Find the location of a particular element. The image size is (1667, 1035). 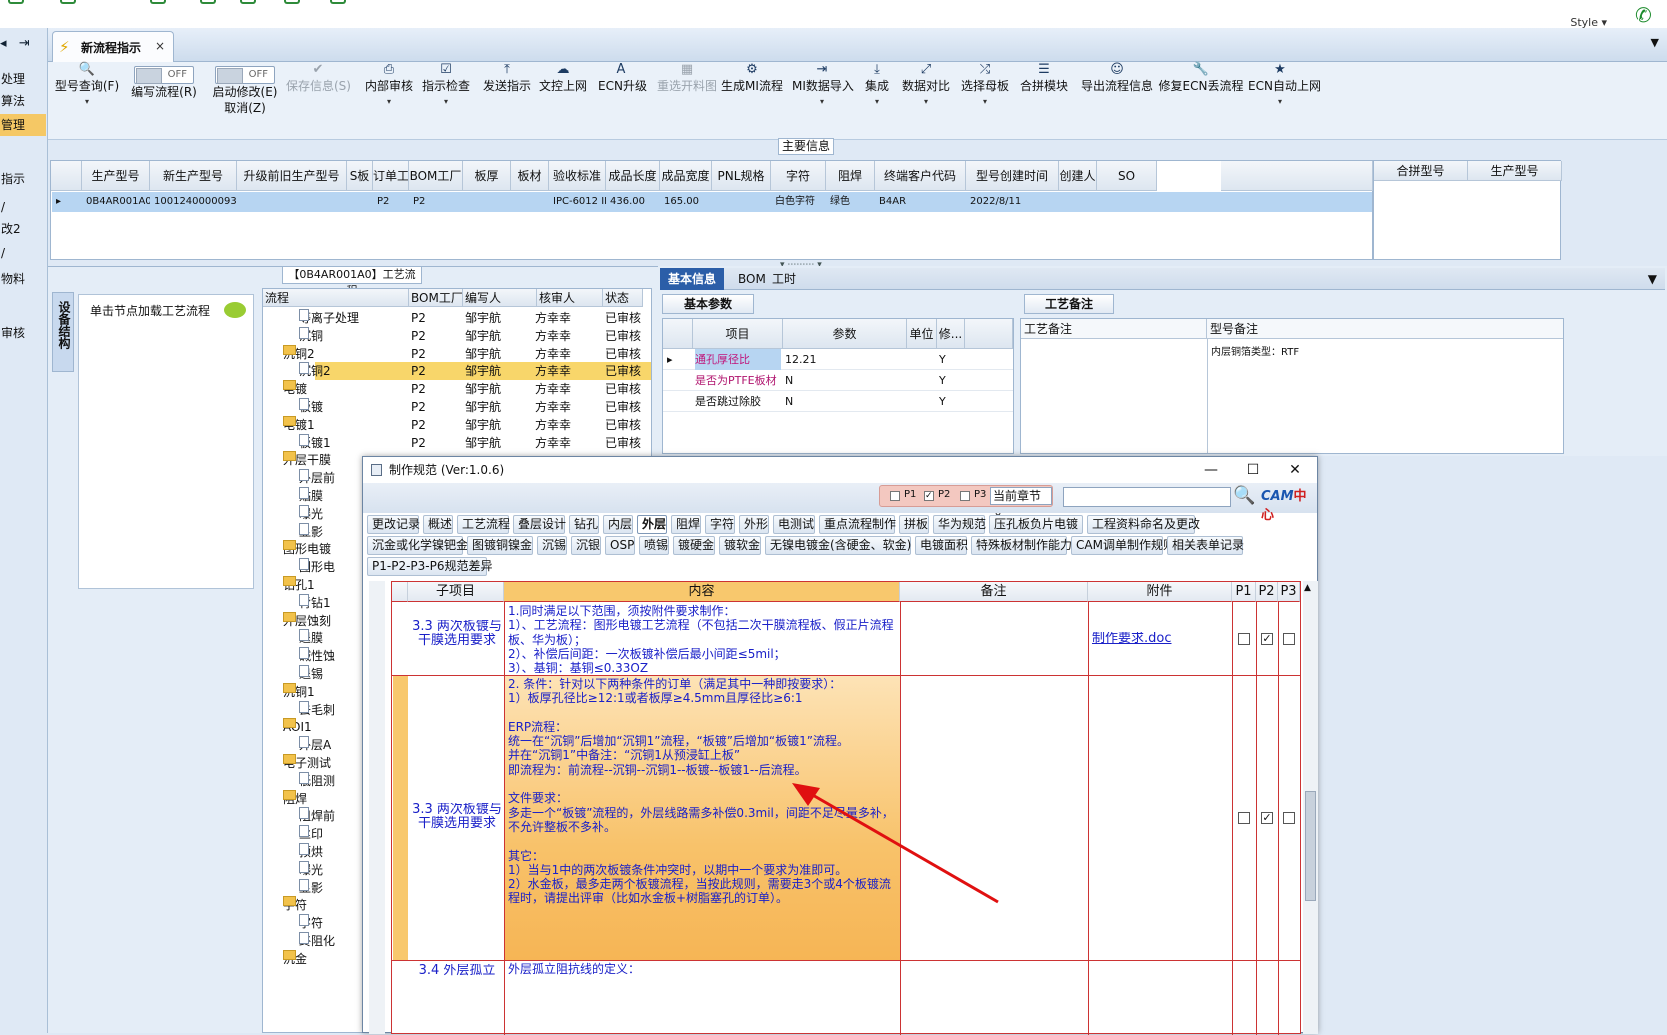

column-header: 成品宽度 is located at coordinates (686, 176).